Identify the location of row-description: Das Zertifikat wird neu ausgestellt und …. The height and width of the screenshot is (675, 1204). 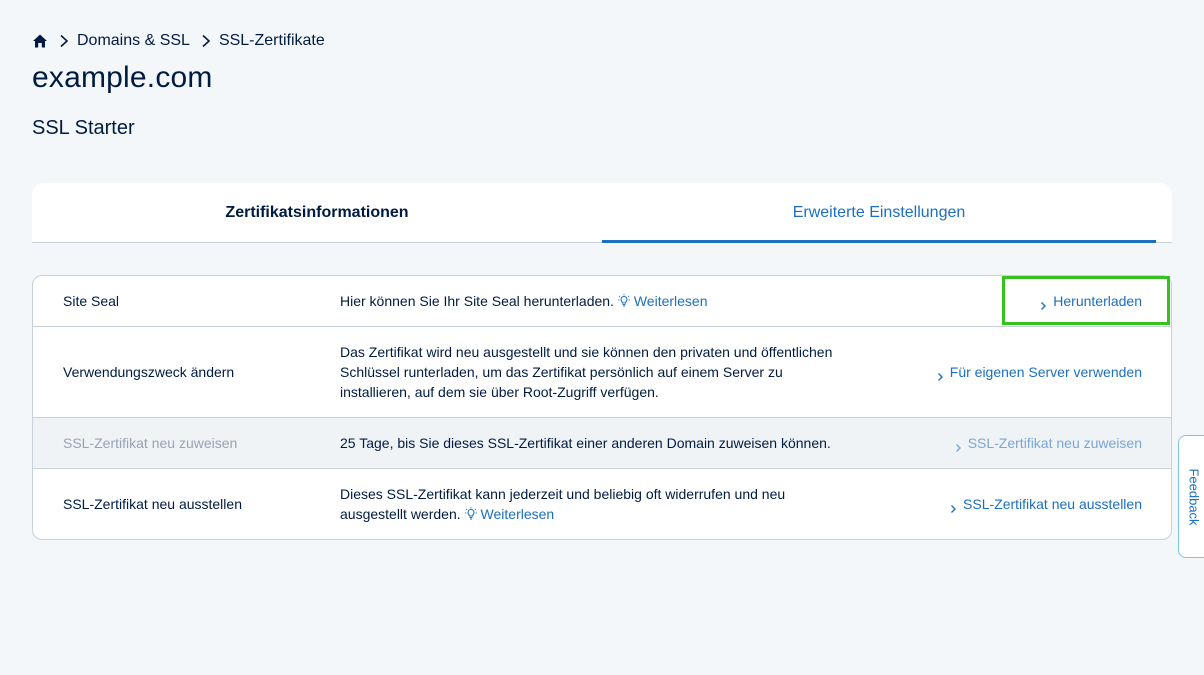
(620, 372).